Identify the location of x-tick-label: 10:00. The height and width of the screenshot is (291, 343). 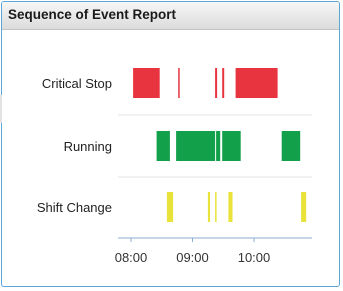
(254, 257).